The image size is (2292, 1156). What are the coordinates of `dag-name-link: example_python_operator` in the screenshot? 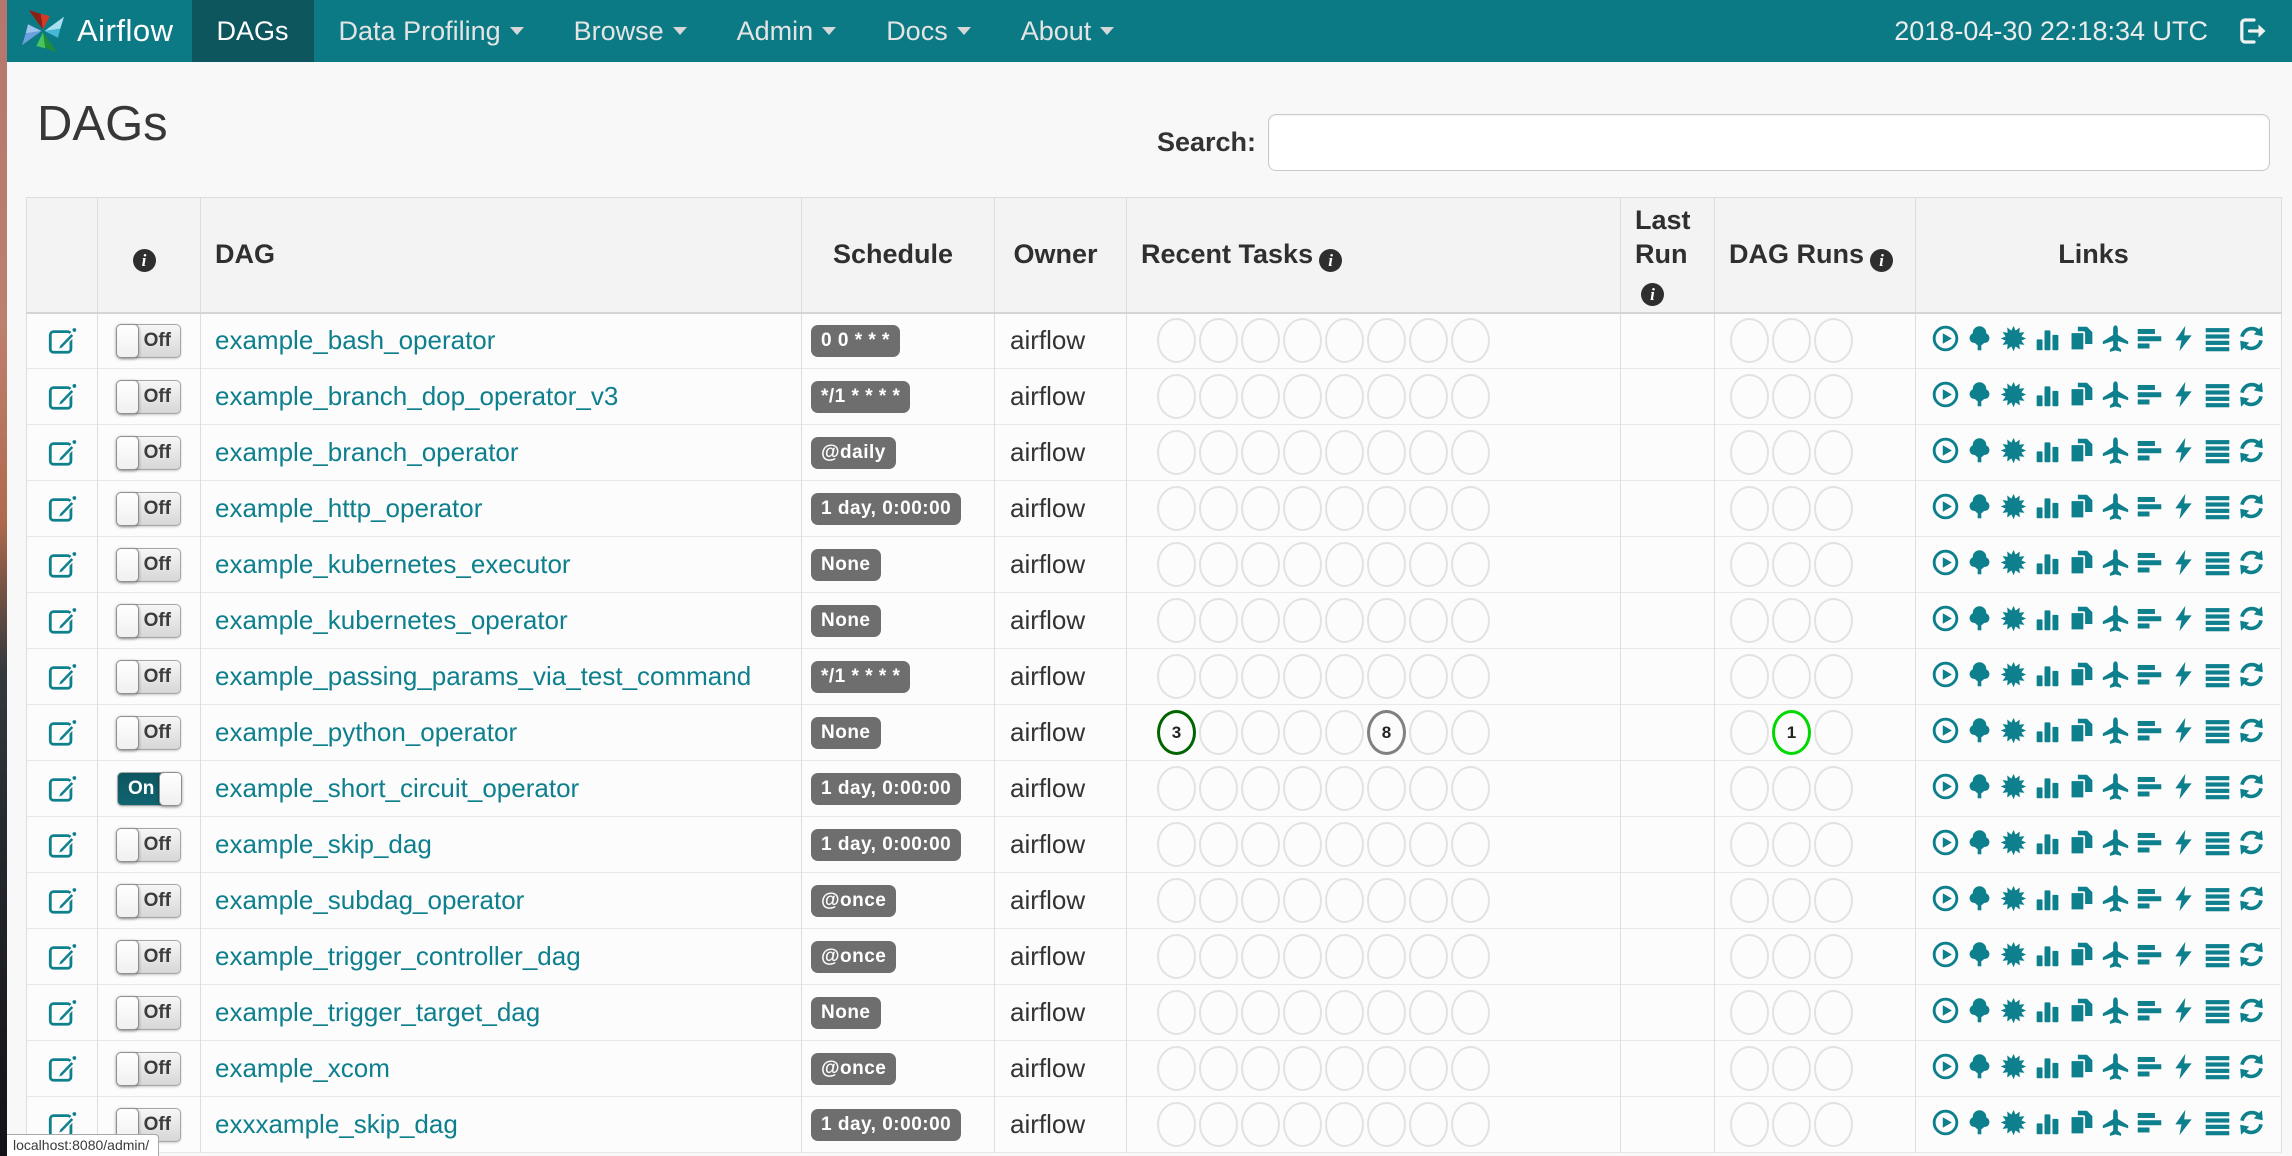 It's located at (359, 732).